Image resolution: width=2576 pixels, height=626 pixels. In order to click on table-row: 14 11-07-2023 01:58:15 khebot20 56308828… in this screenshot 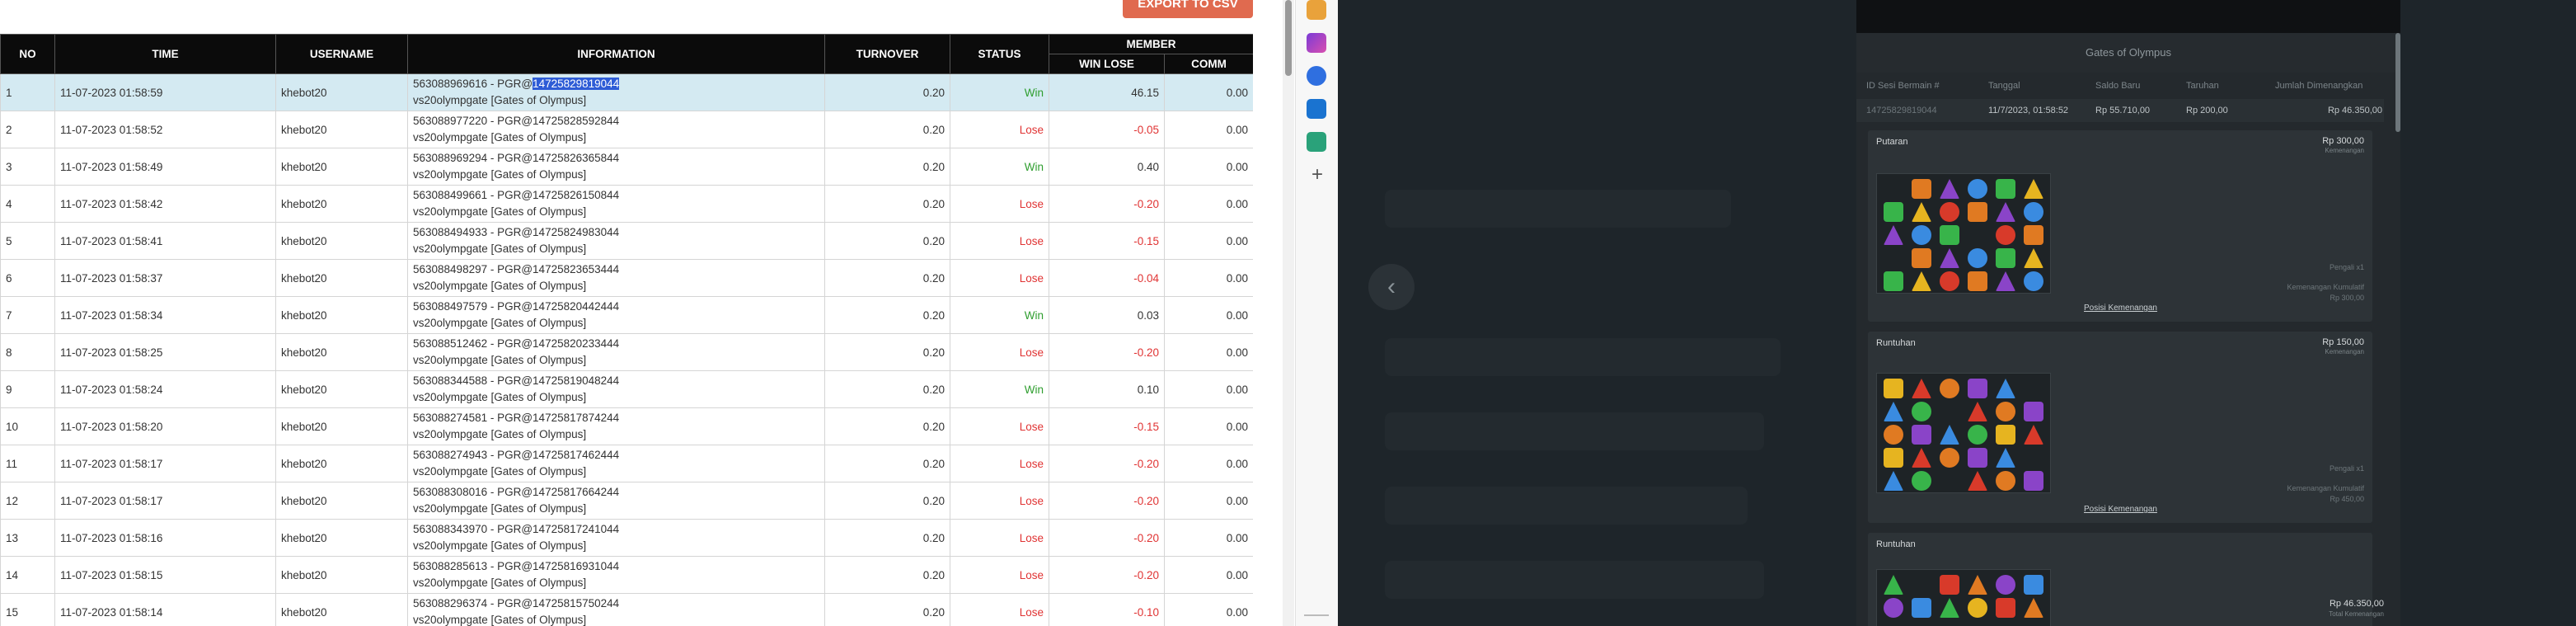, I will do `click(626, 575)`.